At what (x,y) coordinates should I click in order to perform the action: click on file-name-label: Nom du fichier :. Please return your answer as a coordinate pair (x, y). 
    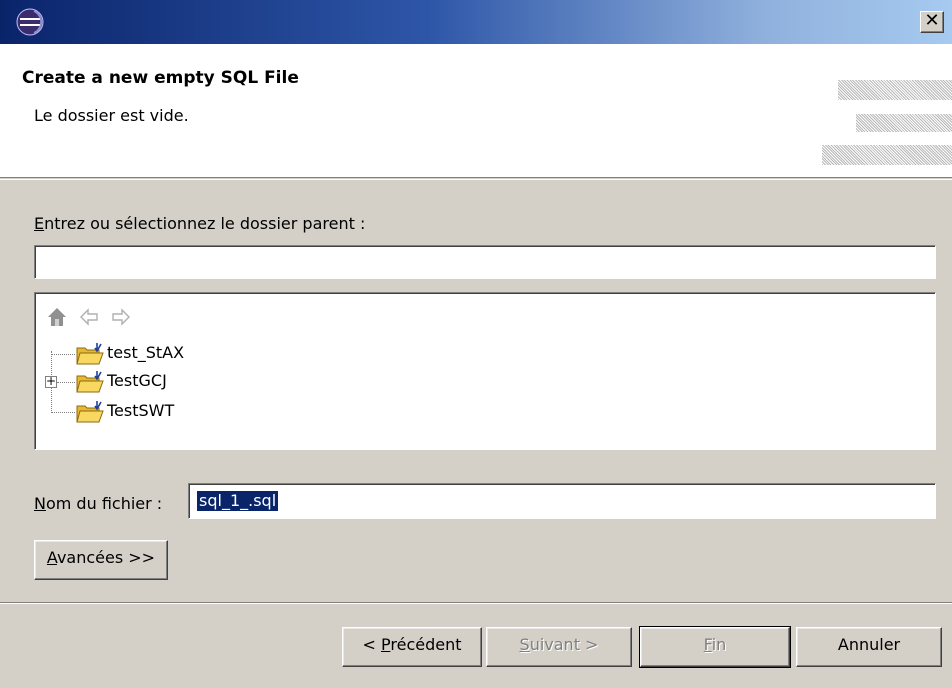
    Looking at the image, I should click on (98, 503).